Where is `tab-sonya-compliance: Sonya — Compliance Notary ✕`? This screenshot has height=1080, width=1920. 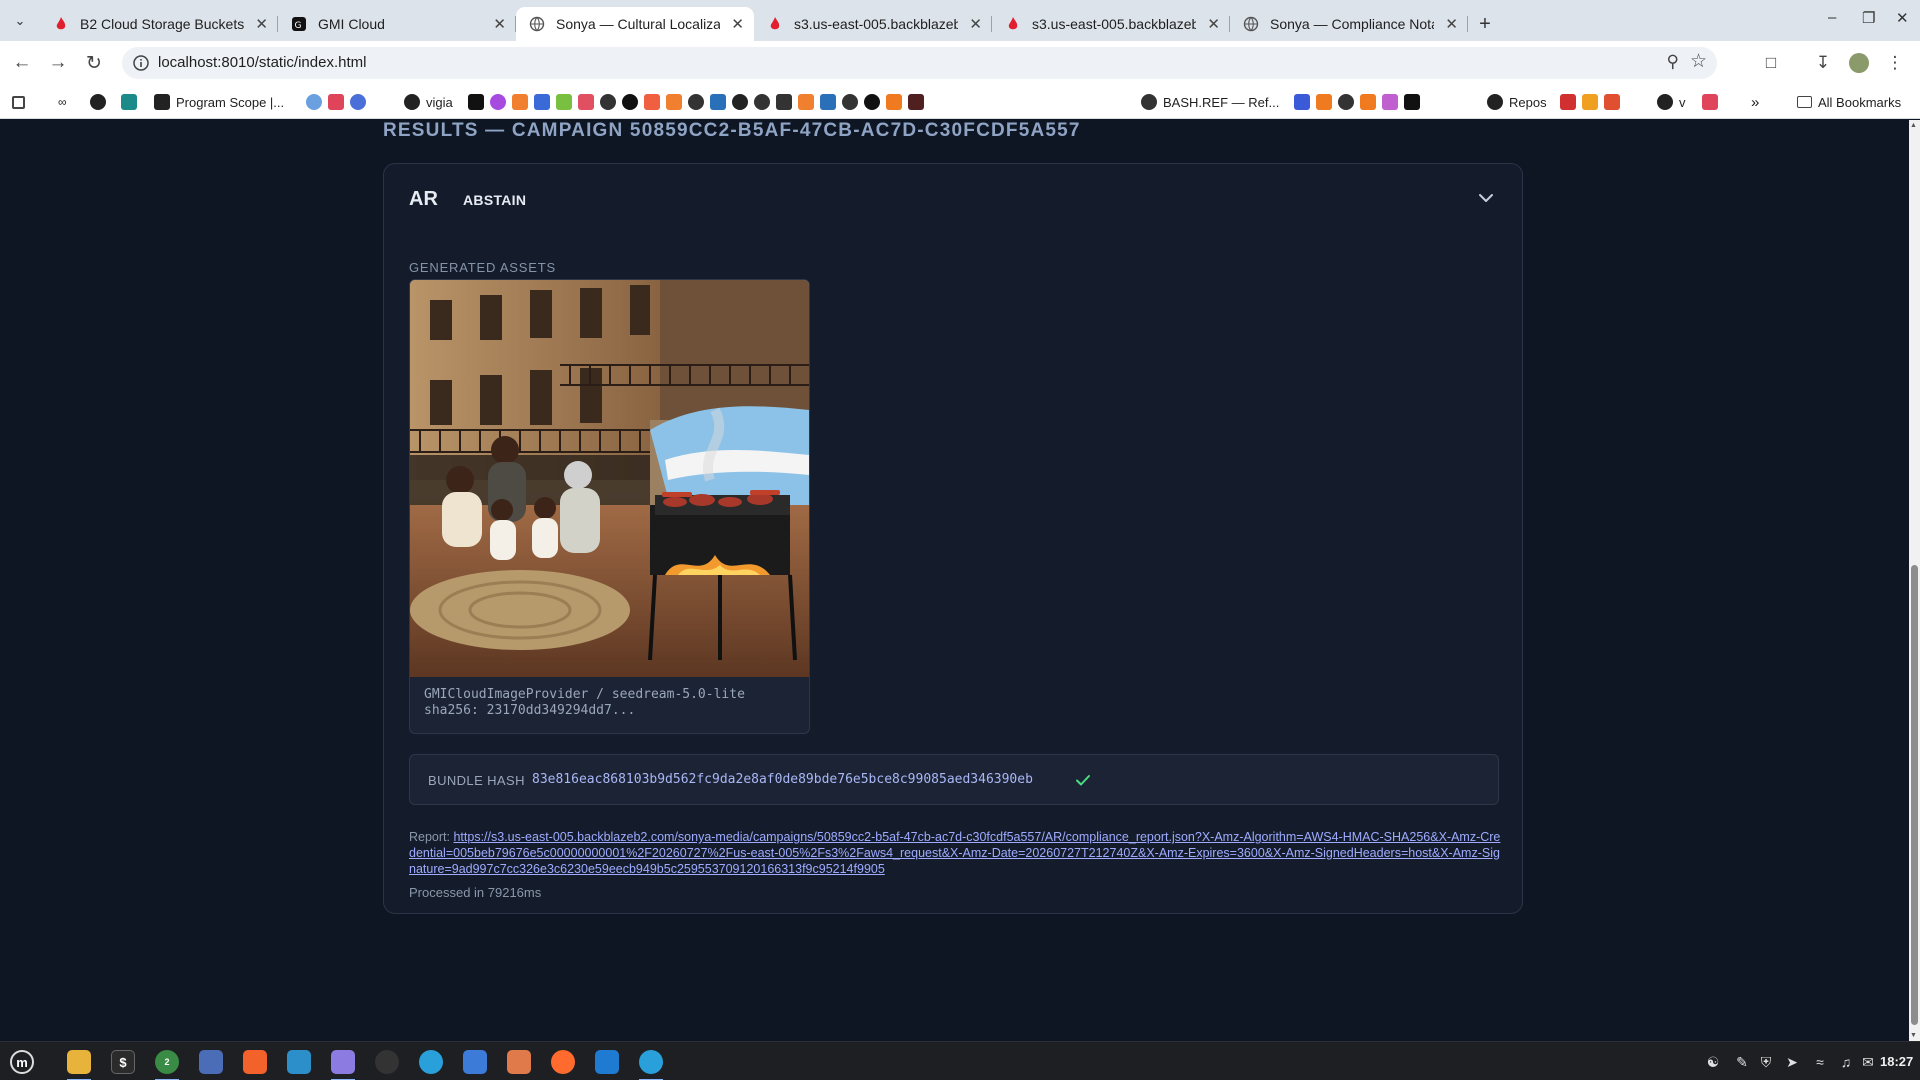 tab-sonya-compliance: Sonya — Compliance Notary ✕ is located at coordinates (1349, 24).